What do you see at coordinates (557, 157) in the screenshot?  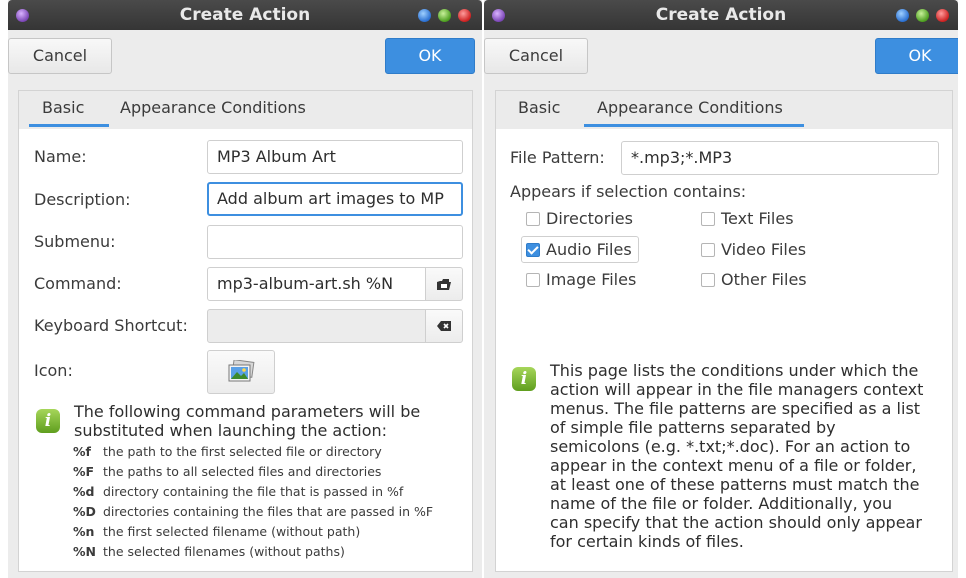 I see `file-pattern-label: File Pattern:` at bounding box center [557, 157].